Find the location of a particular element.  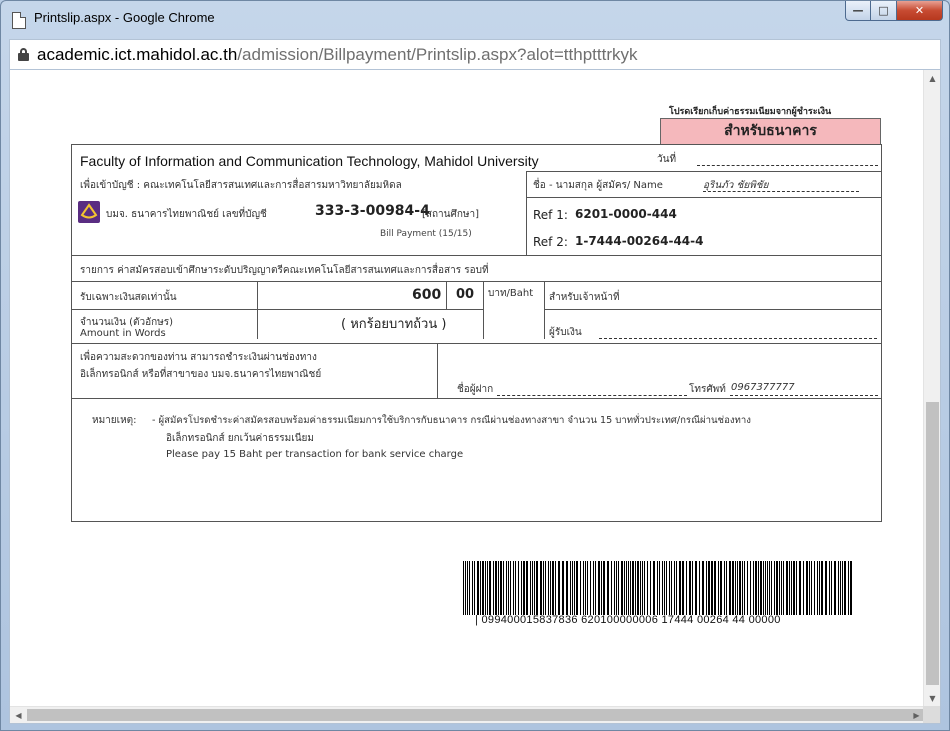

maximize-button: □ is located at coordinates (884, 11).